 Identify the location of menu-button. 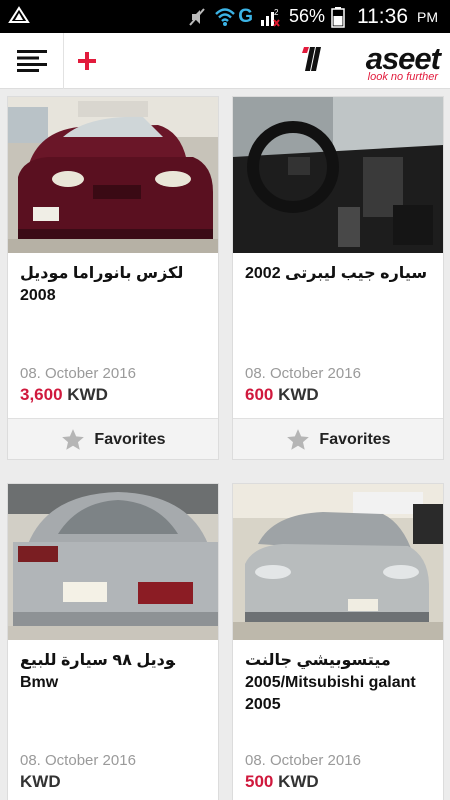
(32, 61).